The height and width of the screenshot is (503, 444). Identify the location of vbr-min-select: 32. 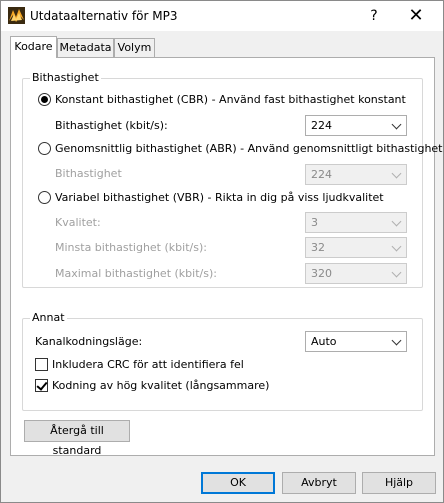
(356, 247).